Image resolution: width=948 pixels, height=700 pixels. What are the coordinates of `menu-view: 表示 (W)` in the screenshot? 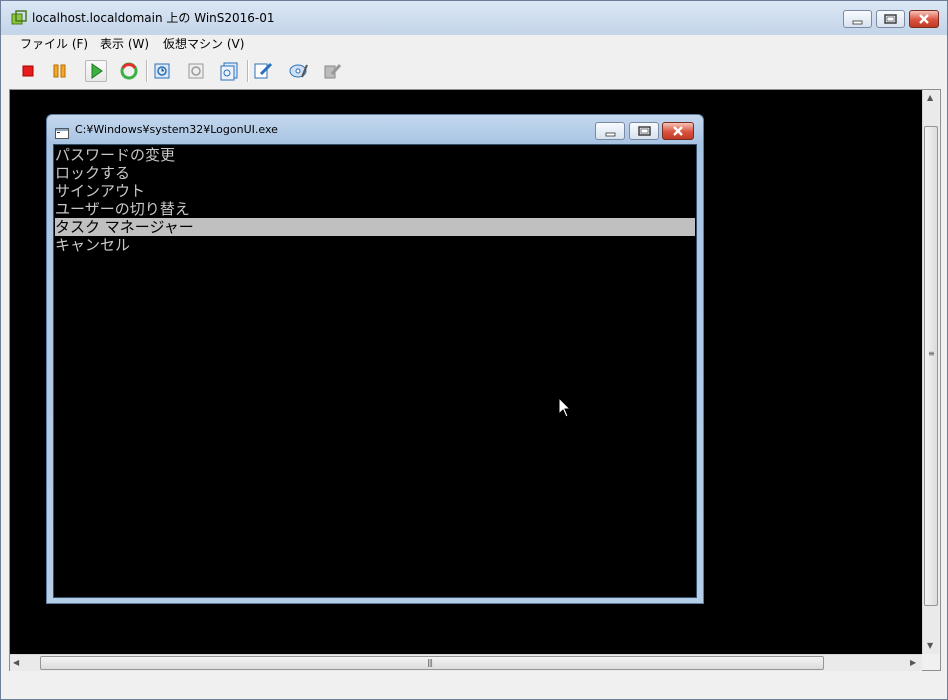 It's located at (124, 44).